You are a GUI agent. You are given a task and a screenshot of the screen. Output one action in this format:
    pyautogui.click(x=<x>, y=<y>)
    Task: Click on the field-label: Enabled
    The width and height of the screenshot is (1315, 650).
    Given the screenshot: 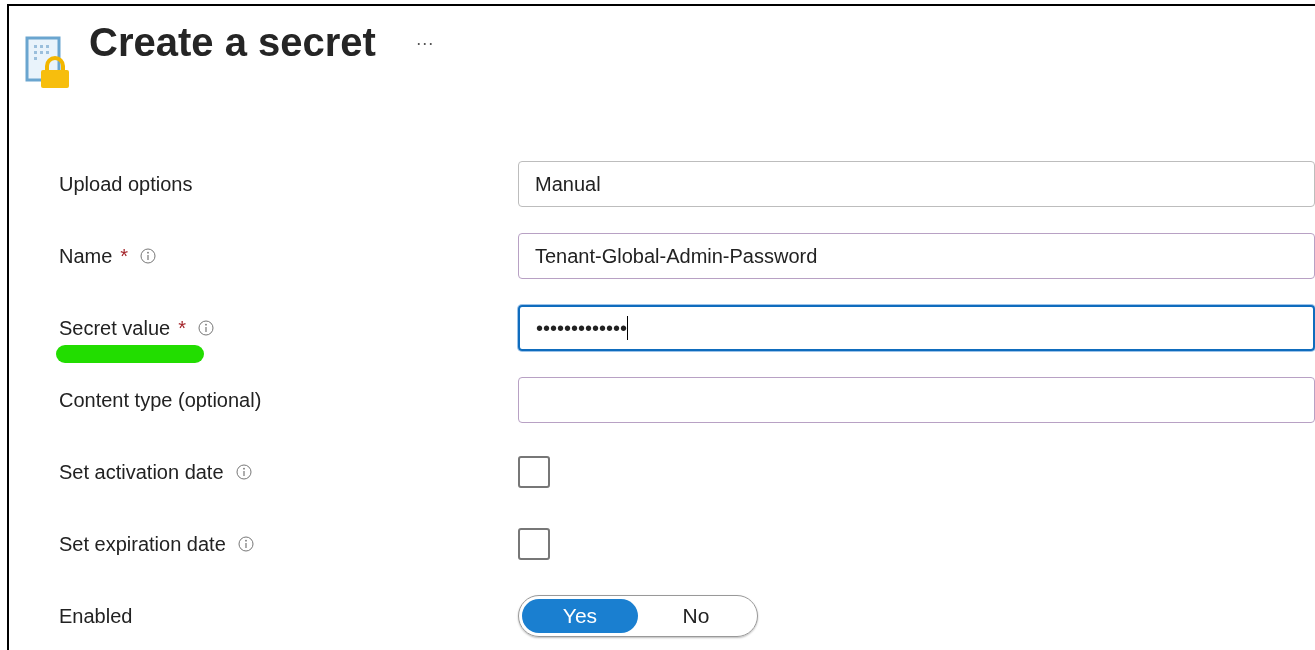 What is the action you would take?
    pyautogui.click(x=96, y=616)
    